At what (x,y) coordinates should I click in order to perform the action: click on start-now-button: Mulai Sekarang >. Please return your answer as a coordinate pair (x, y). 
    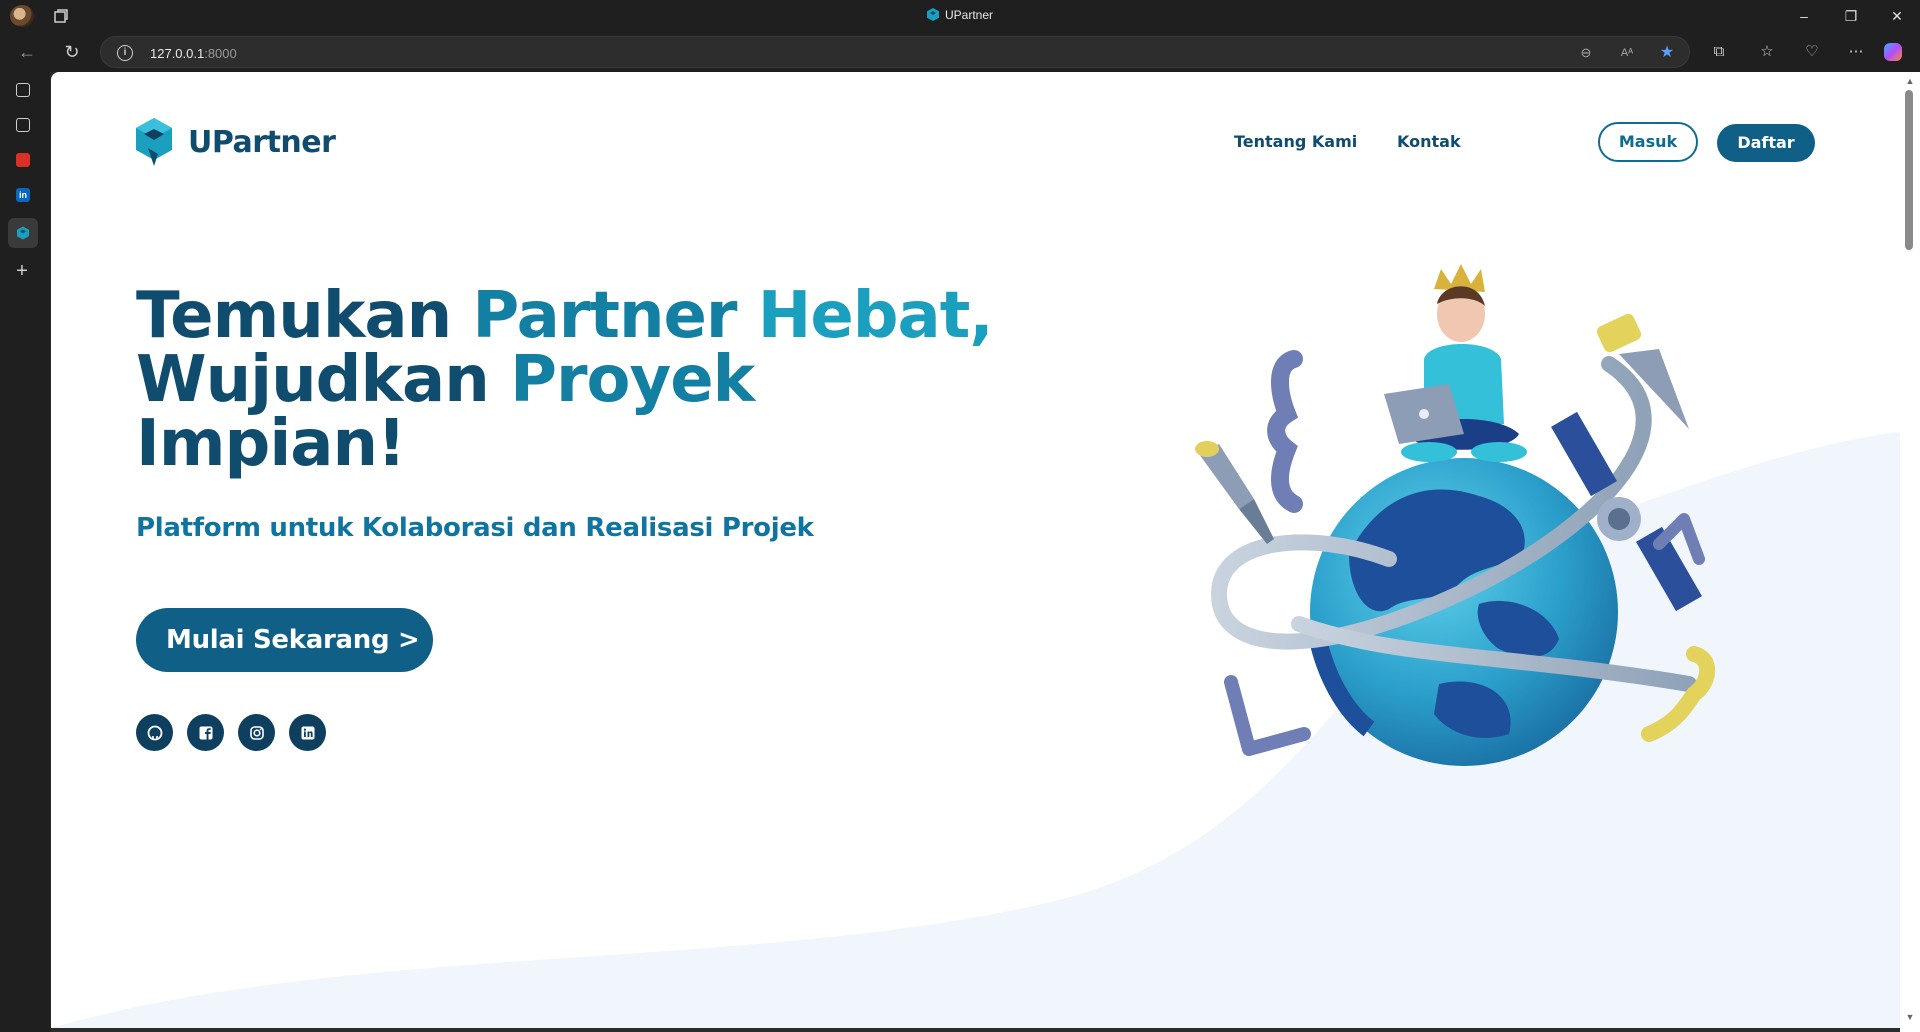
    Looking at the image, I should click on (284, 640).